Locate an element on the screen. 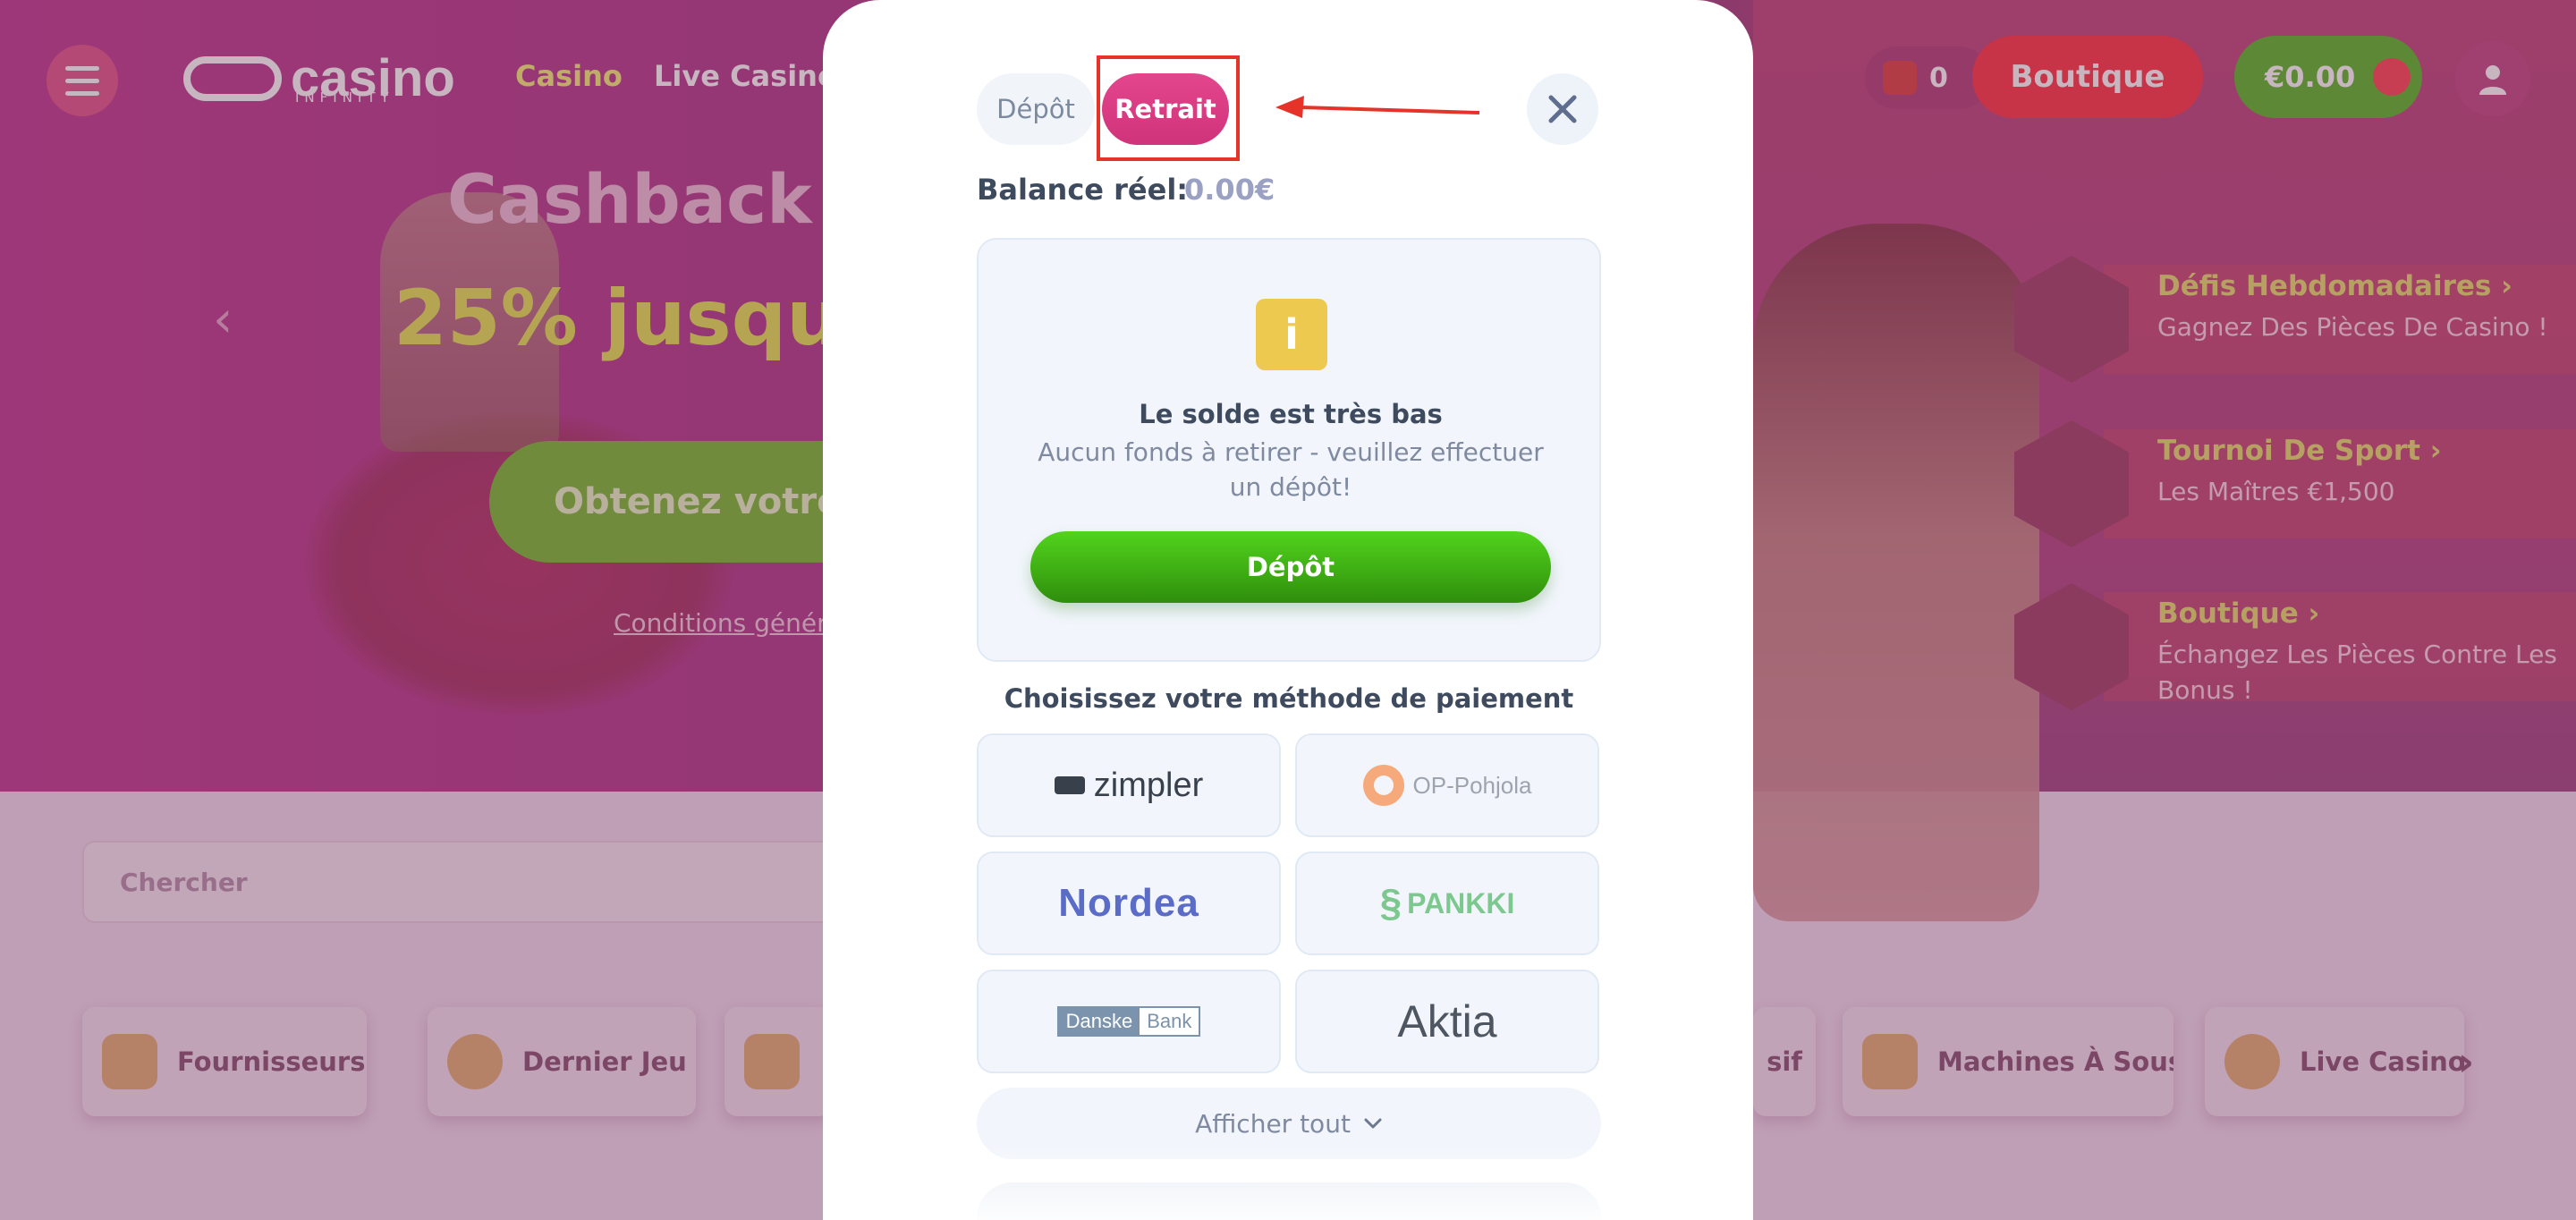 The width and height of the screenshot is (2576, 1220). balance-value: 0.00€ is located at coordinates (1229, 190).